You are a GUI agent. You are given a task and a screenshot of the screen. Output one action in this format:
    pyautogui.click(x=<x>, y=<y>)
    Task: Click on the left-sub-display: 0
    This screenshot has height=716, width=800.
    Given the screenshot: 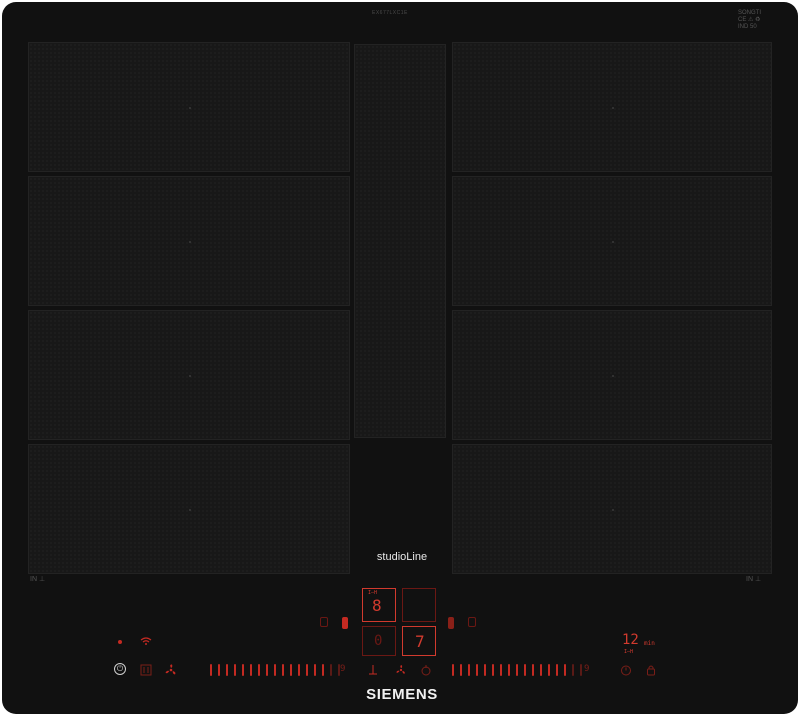 What is the action you would take?
    pyautogui.click(x=379, y=641)
    